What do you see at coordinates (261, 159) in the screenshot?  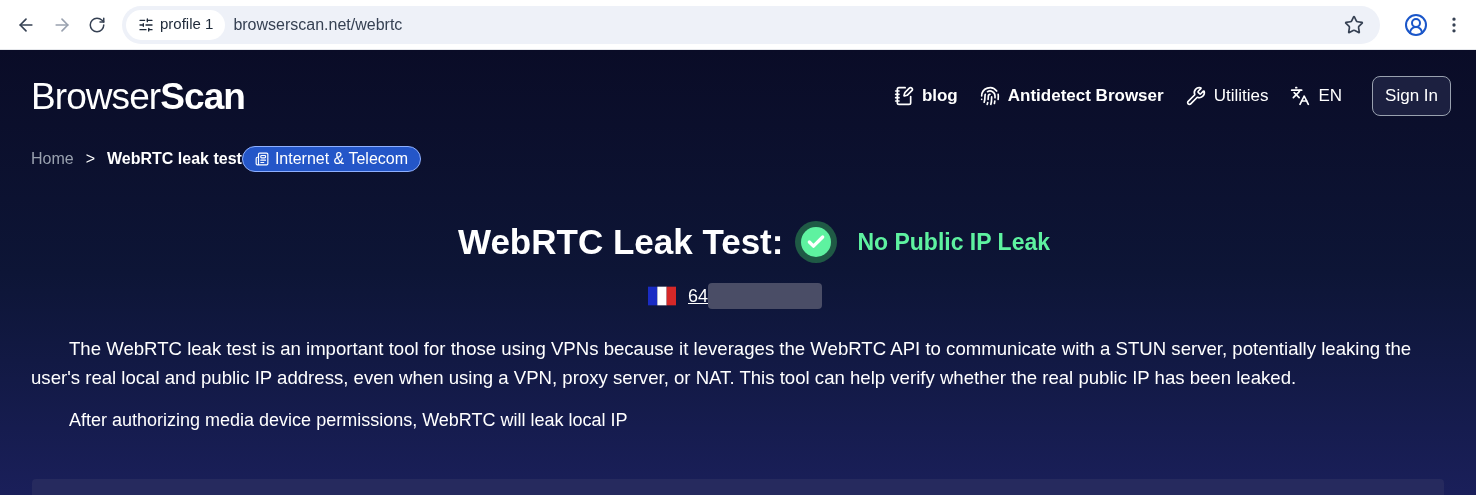 I see `newspaper-icon` at bounding box center [261, 159].